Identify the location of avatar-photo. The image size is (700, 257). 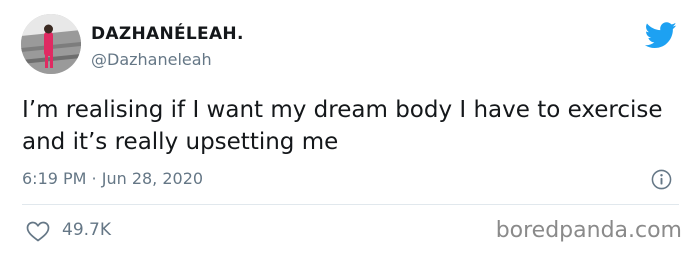
(51, 44).